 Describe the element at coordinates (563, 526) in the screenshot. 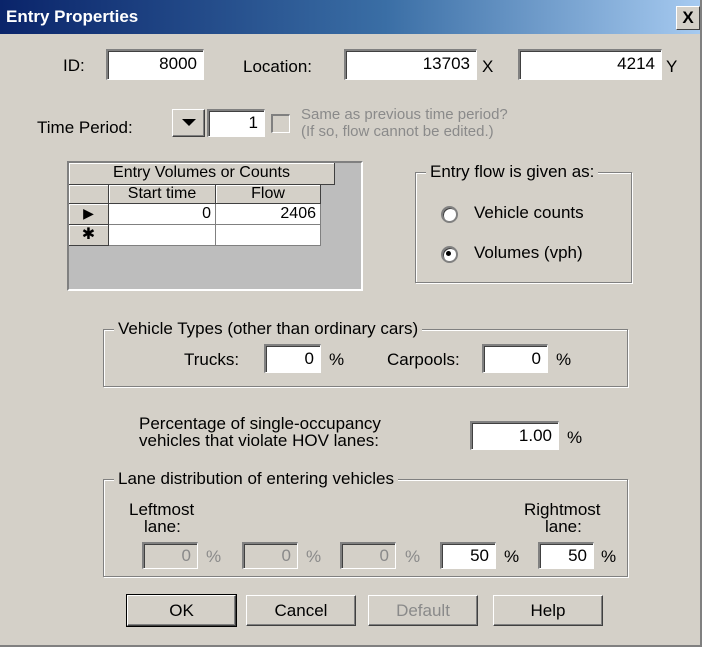

I see `rightmost-lane-label: lane:` at that location.